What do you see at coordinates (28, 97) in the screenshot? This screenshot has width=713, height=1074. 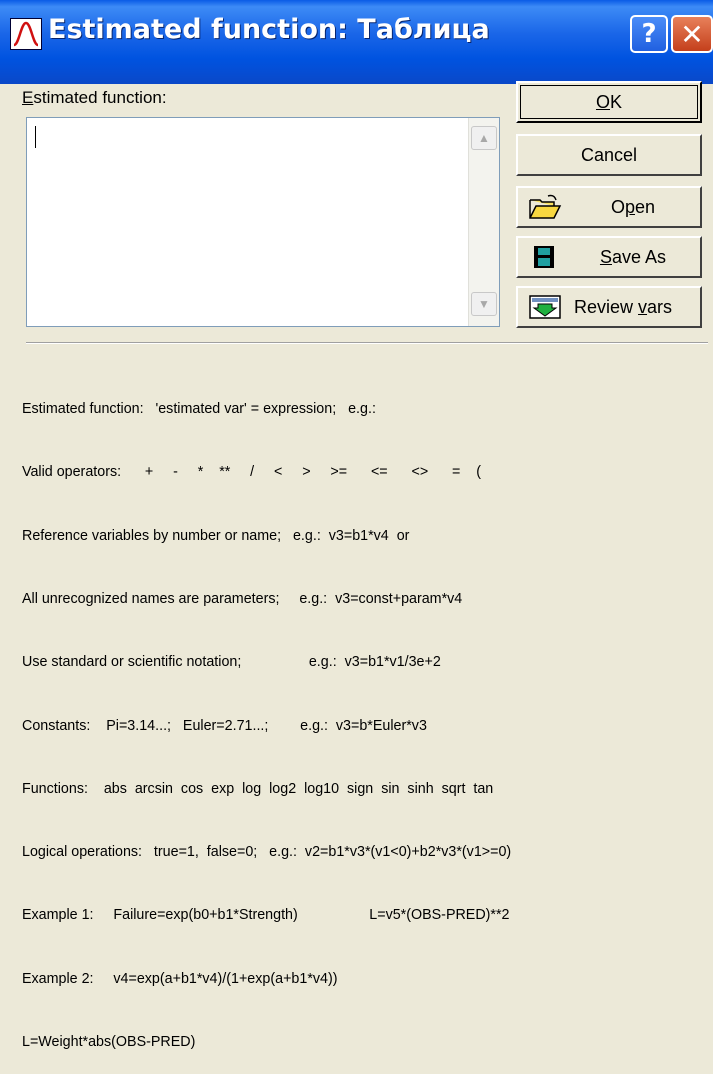 I see `function-label-accel: E` at bounding box center [28, 97].